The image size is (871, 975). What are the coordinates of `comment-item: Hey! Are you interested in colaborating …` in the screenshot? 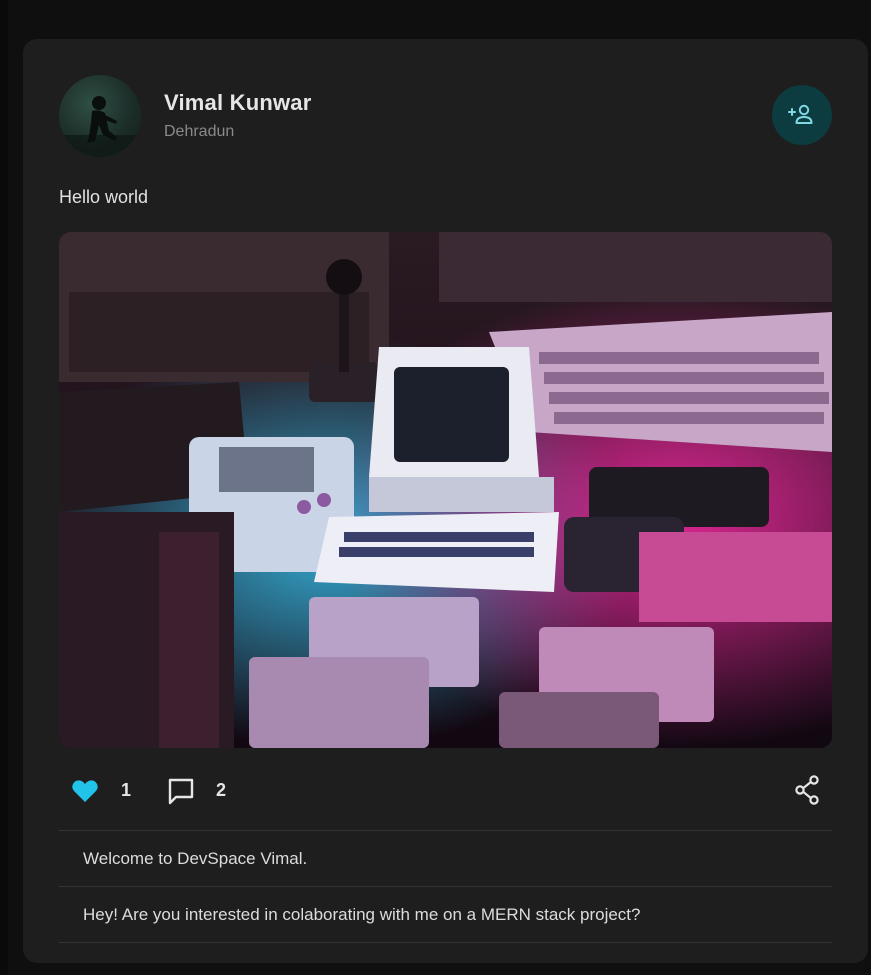 It's located at (362, 914).